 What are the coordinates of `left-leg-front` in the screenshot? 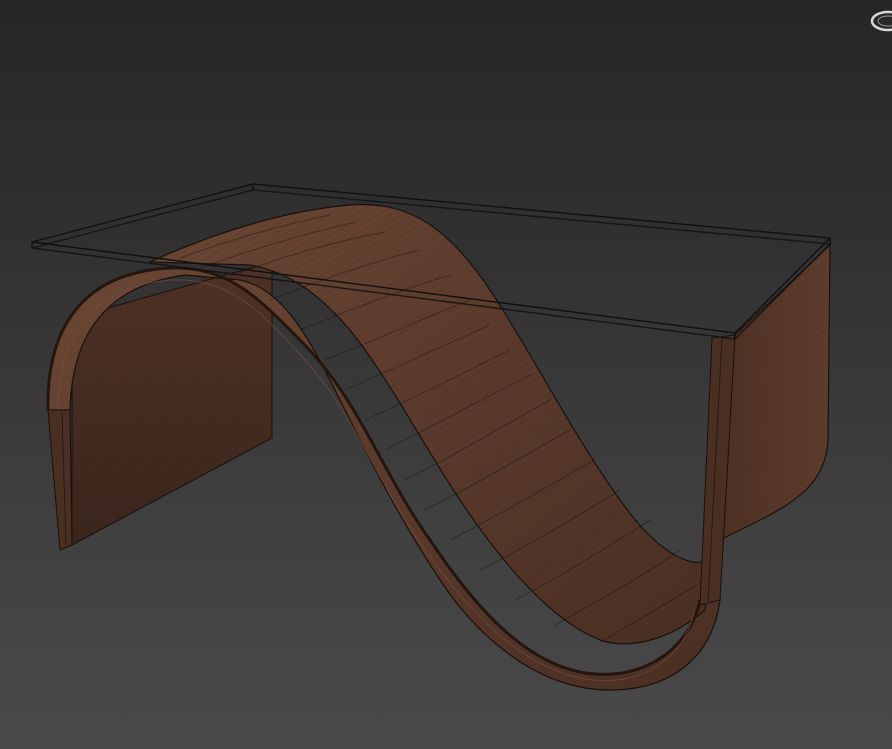 It's located at (60, 480).